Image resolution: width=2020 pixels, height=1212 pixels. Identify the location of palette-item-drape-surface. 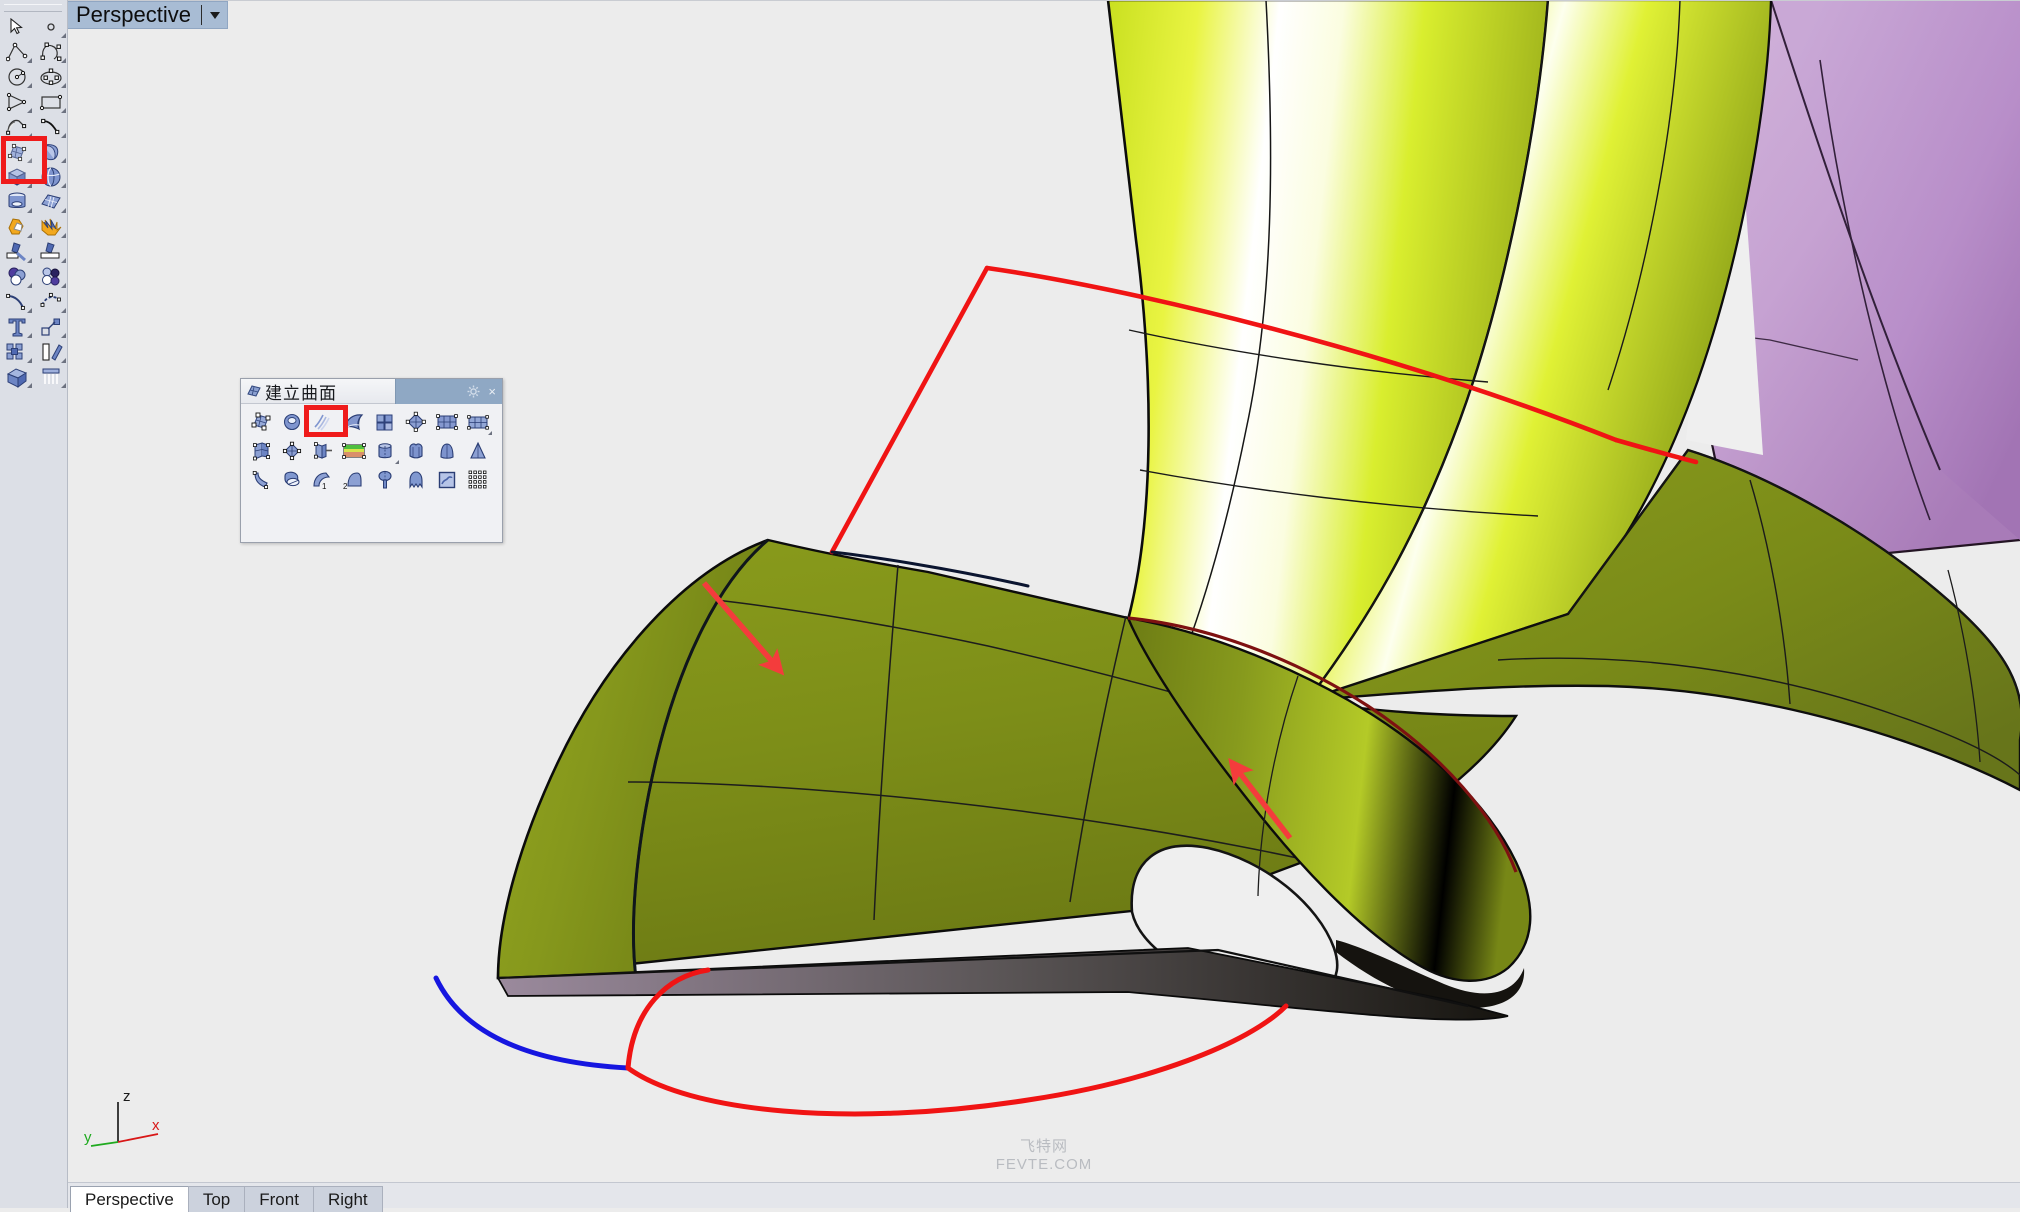
(415, 421).